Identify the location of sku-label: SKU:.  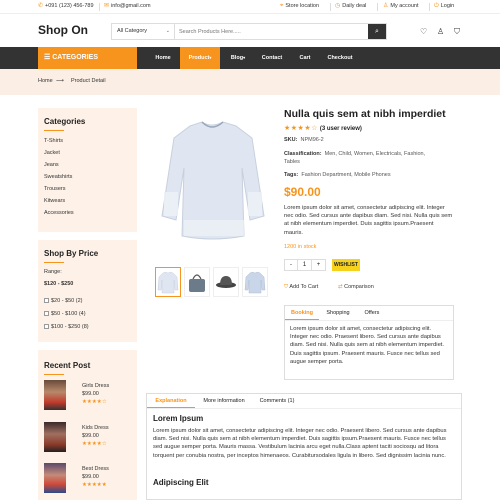
(291, 140).